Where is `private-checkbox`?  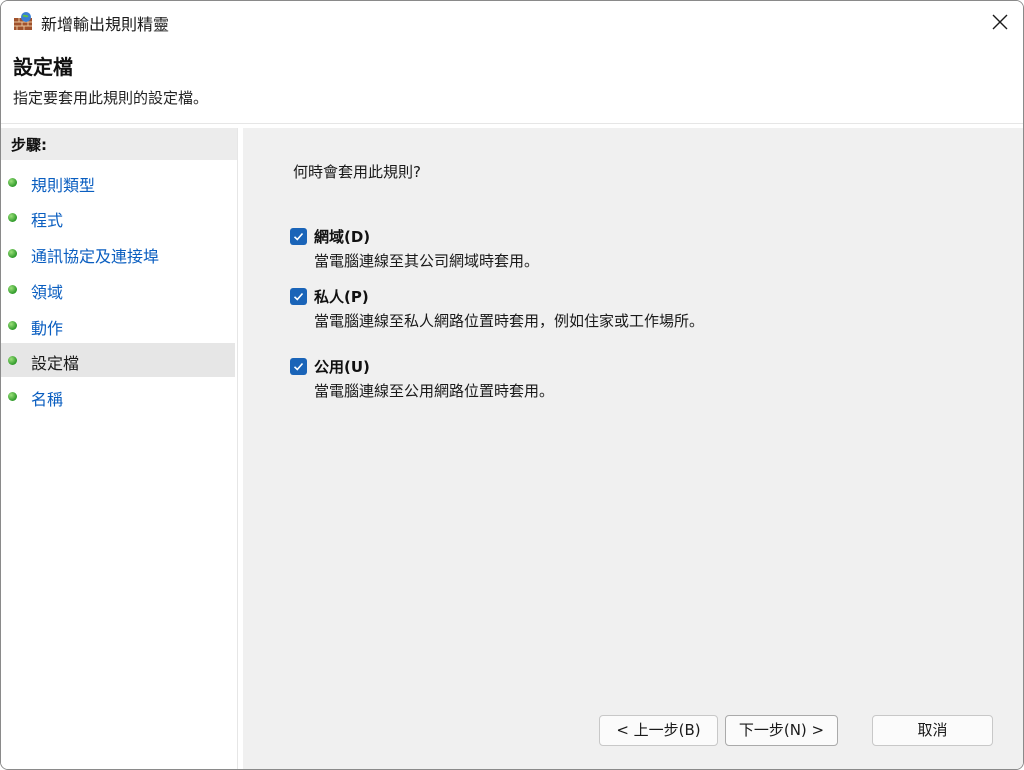
private-checkbox is located at coordinates (298, 296).